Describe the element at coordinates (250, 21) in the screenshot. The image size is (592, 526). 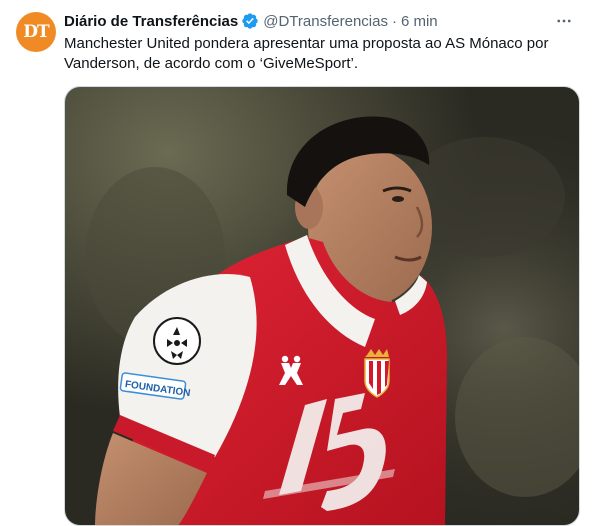
I see `verified-badge-icon` at that location.